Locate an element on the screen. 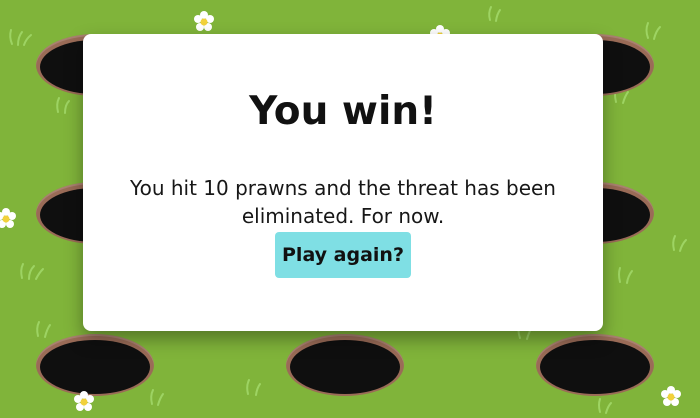 Image resolution: width=700 pixels, height=418 pixels. play-again-button: Play again? is located at coordinates (343, 255).